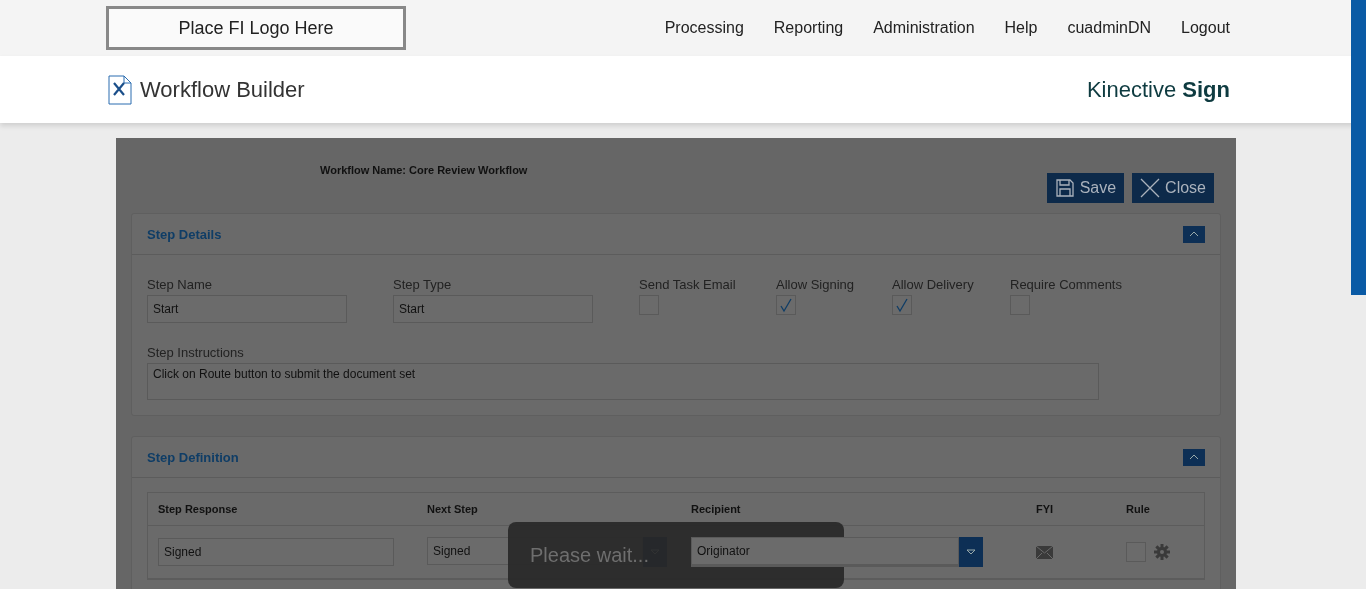  I want to click on save-icon, so click(1064, 188).